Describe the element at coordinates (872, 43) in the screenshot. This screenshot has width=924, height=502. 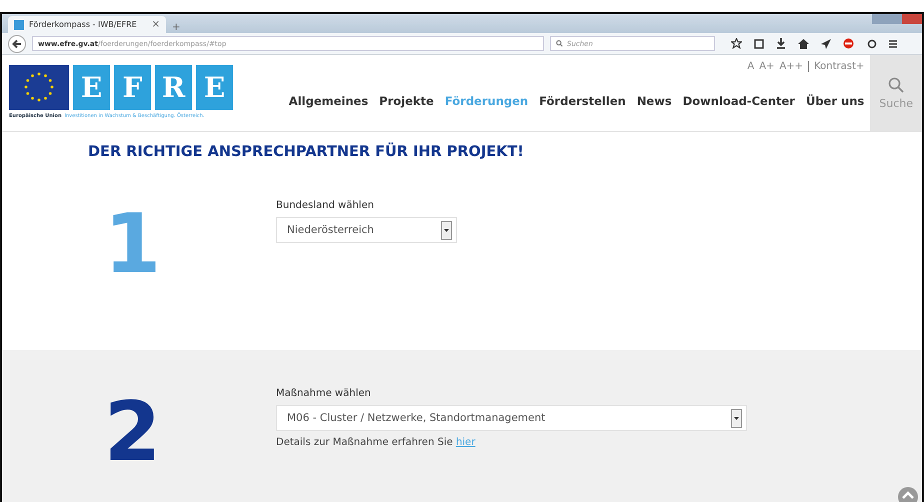
I see `settings-icon` at that location.